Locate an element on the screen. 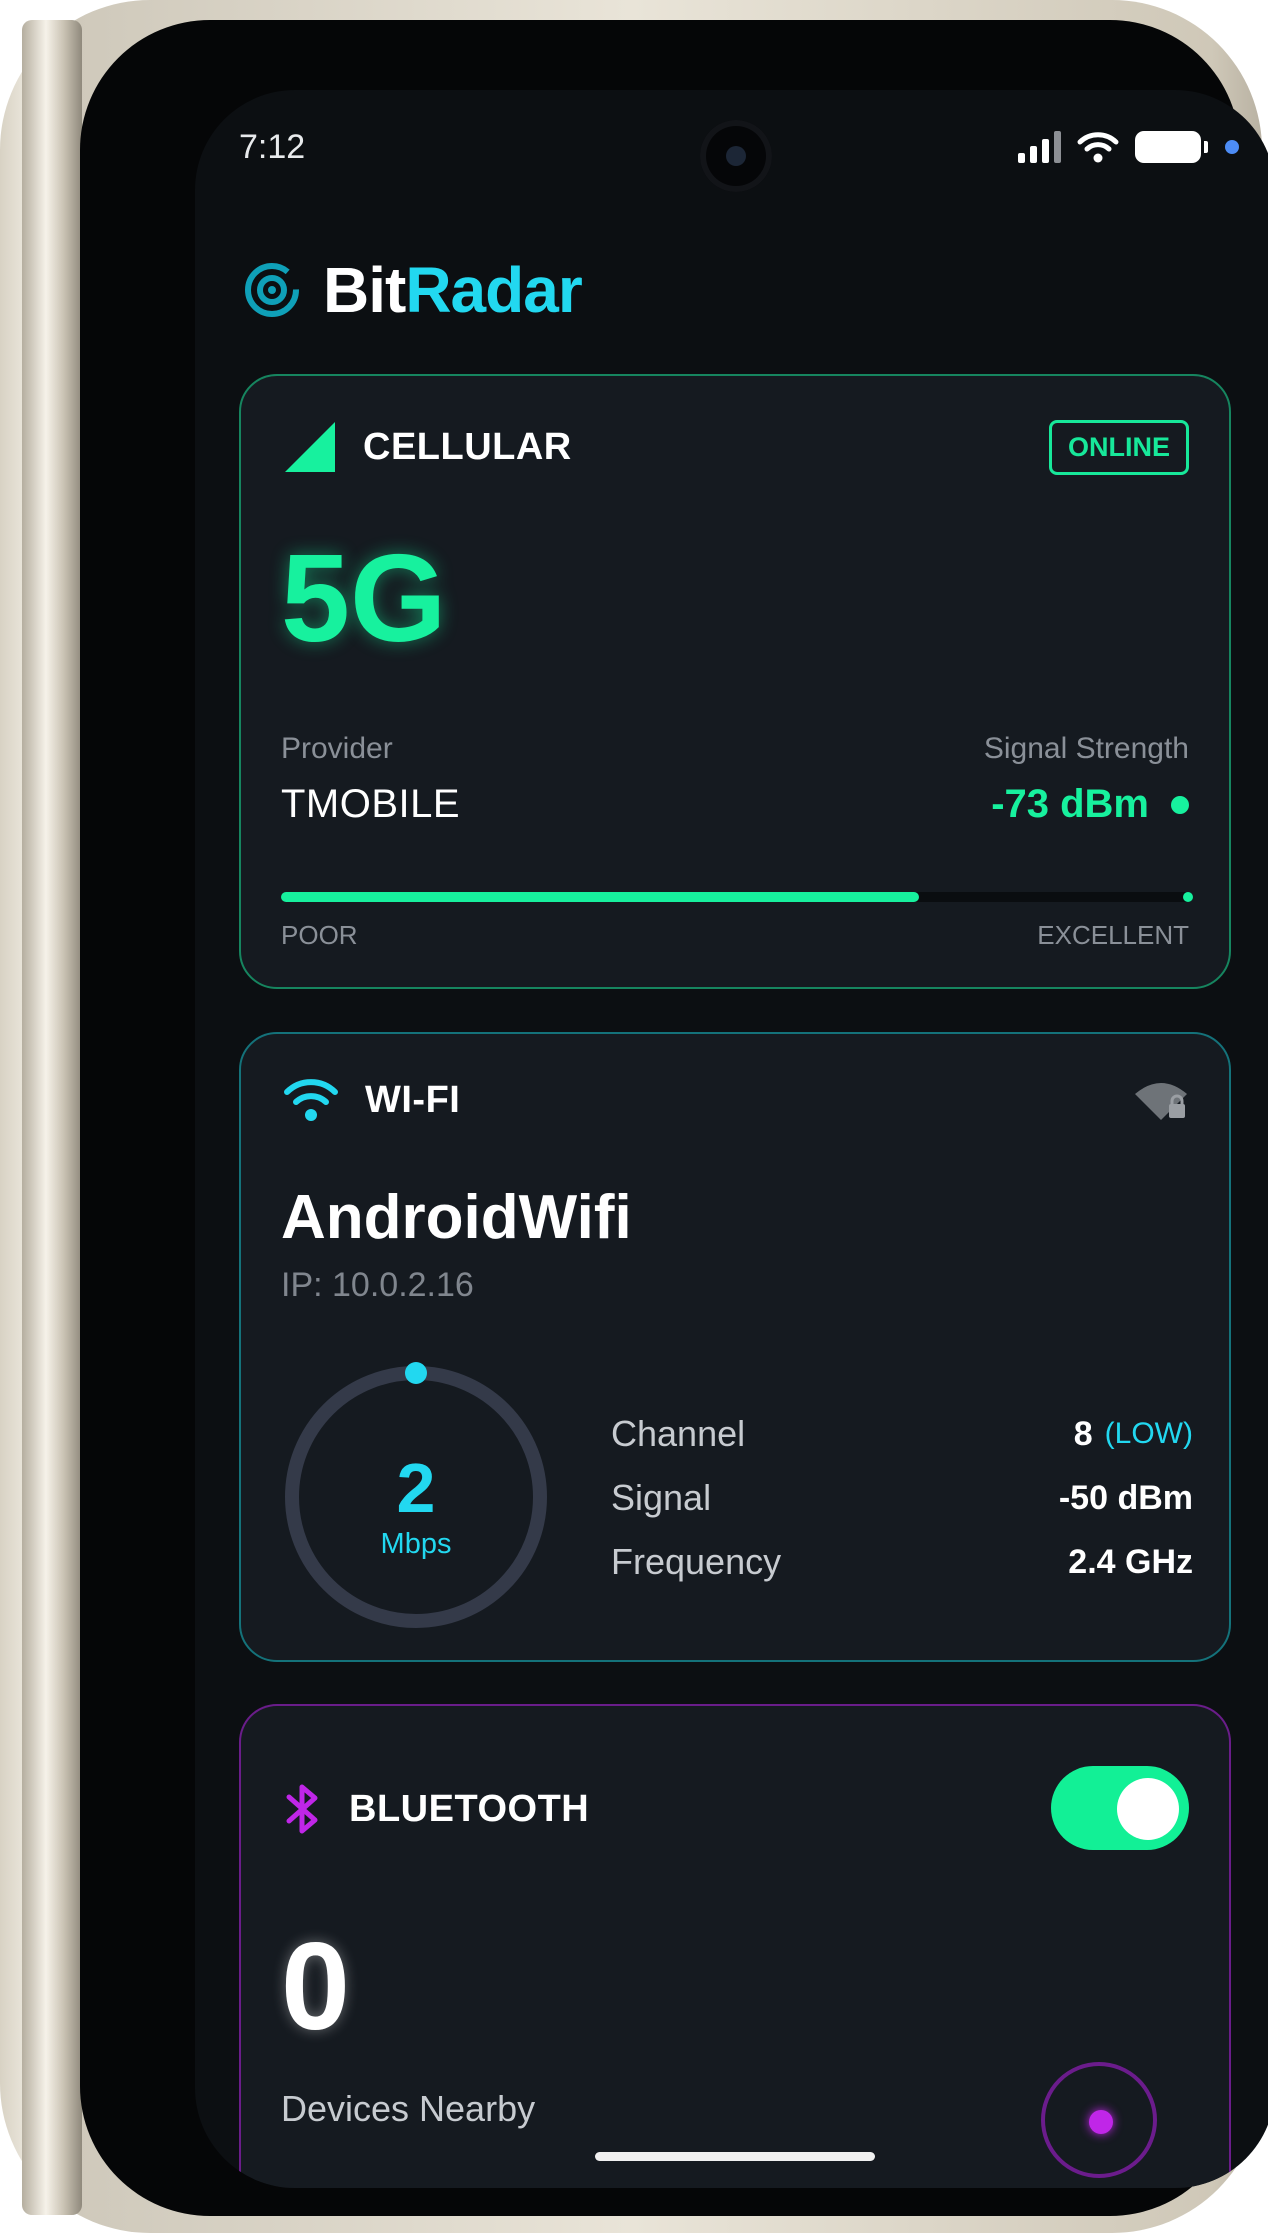 The width and height of the screenshot is (1268, 2233). channel-tag: (LOW) is located at coordinates (1148, 1433).